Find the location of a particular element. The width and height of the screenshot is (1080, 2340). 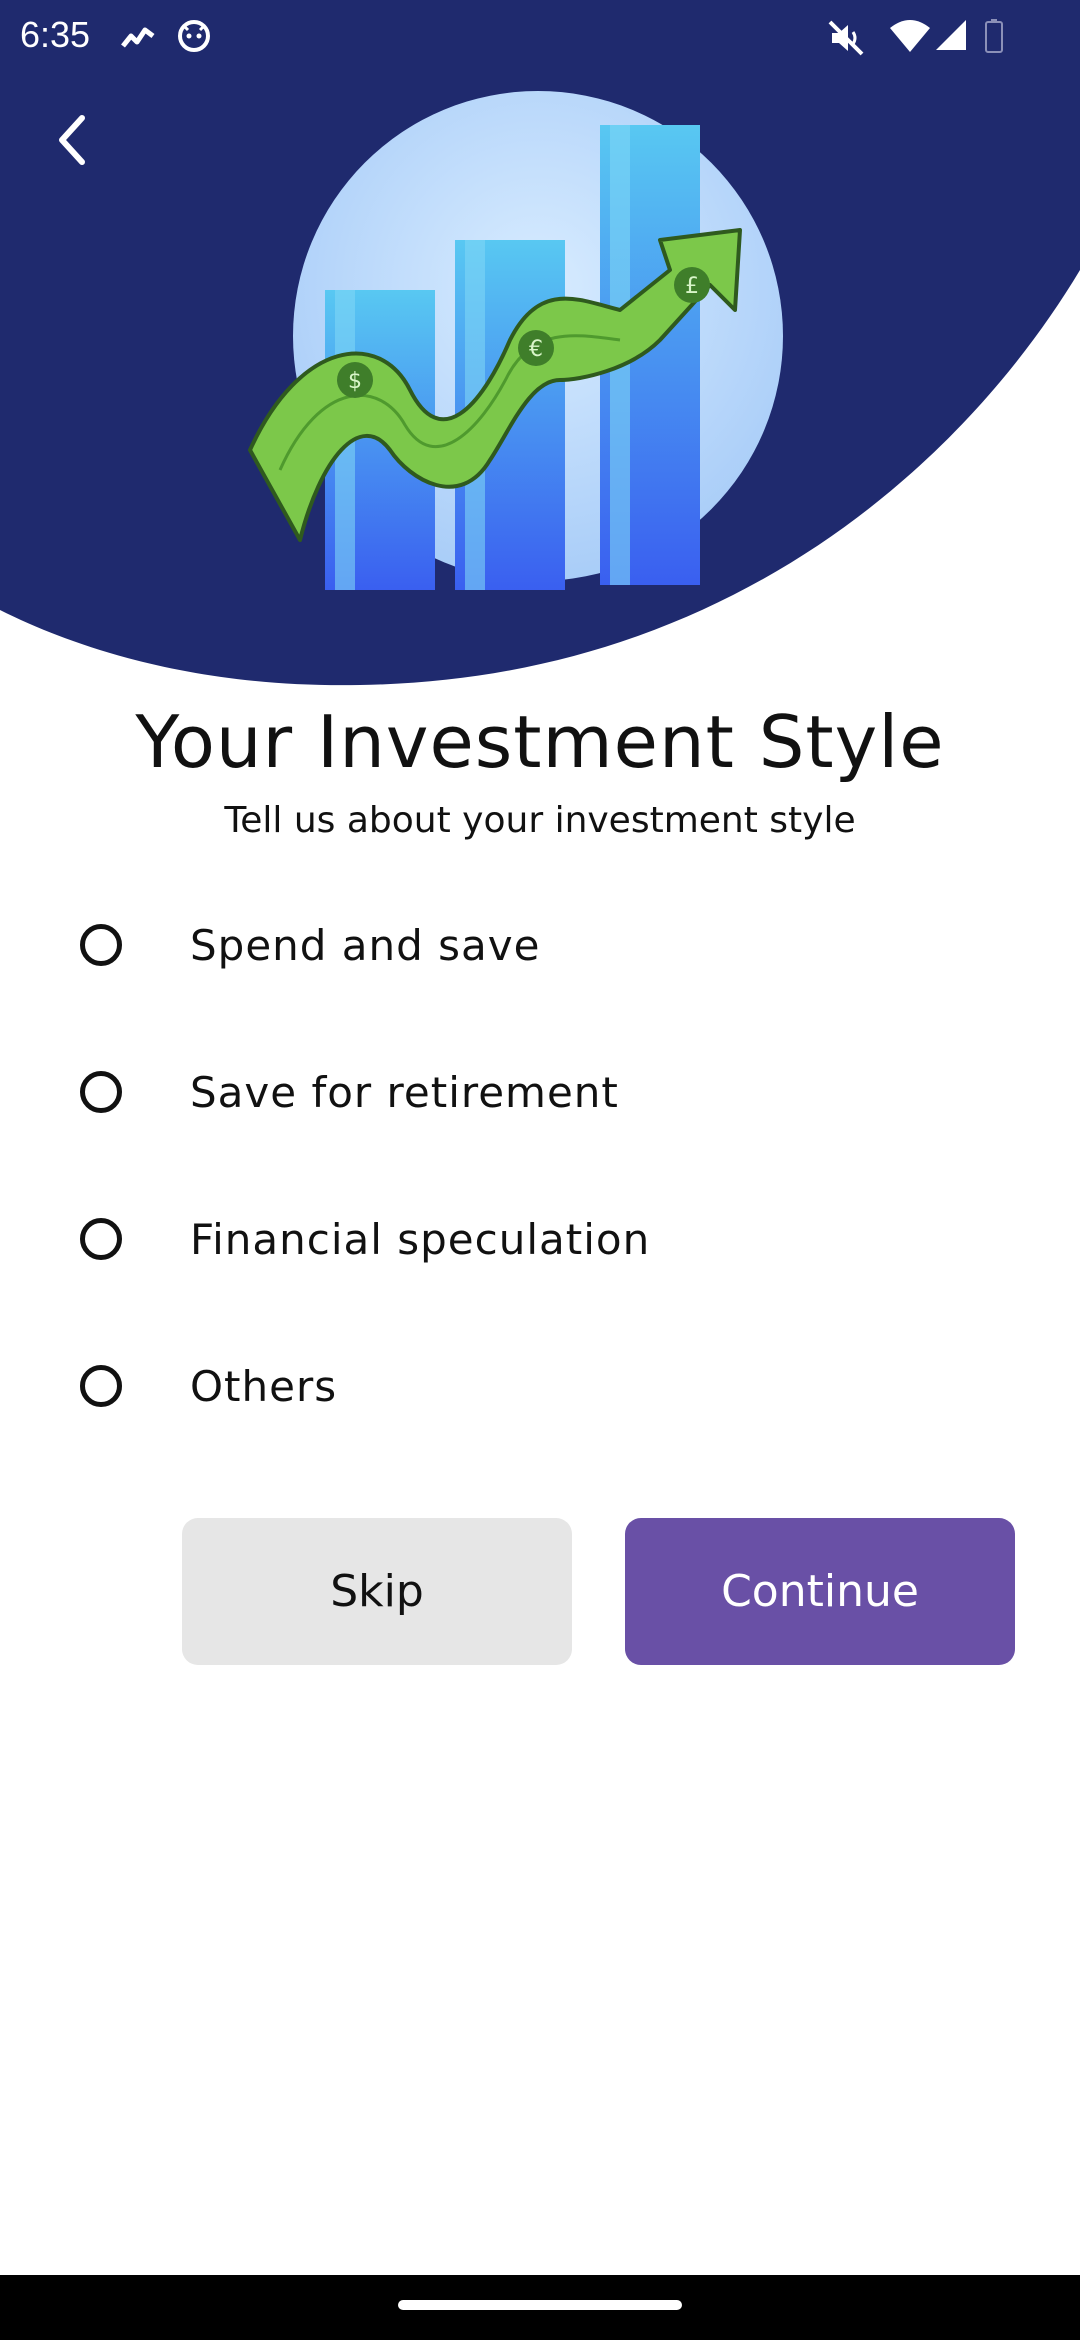

option-financial-speculation: Financial speculation is located at coordinates (540, 1239).